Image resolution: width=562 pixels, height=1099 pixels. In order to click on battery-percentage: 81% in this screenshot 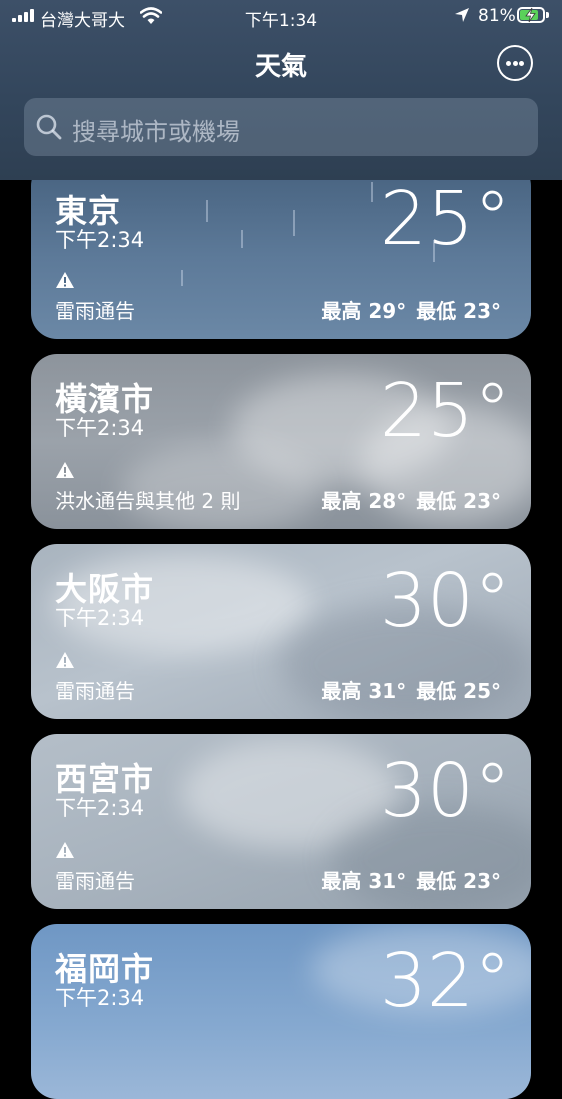, I will do `click(497, 16)`.